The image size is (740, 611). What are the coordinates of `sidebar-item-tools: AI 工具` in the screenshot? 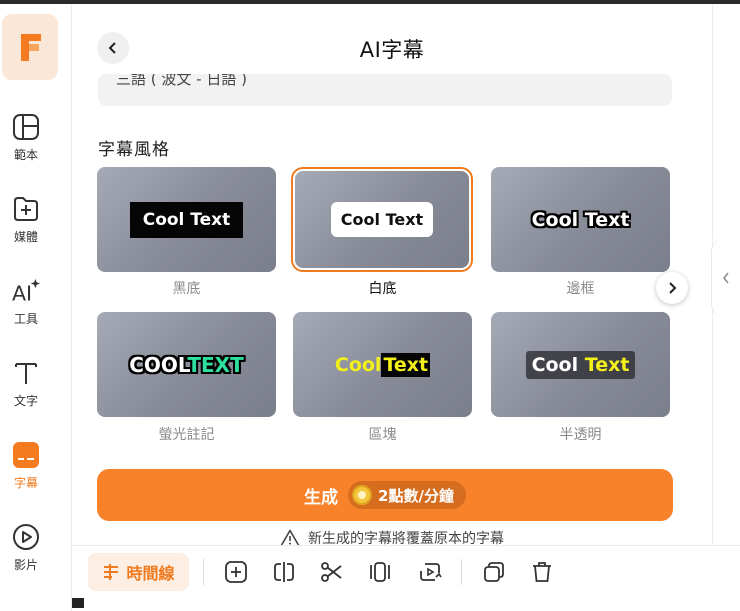 It's located at (26, 301).